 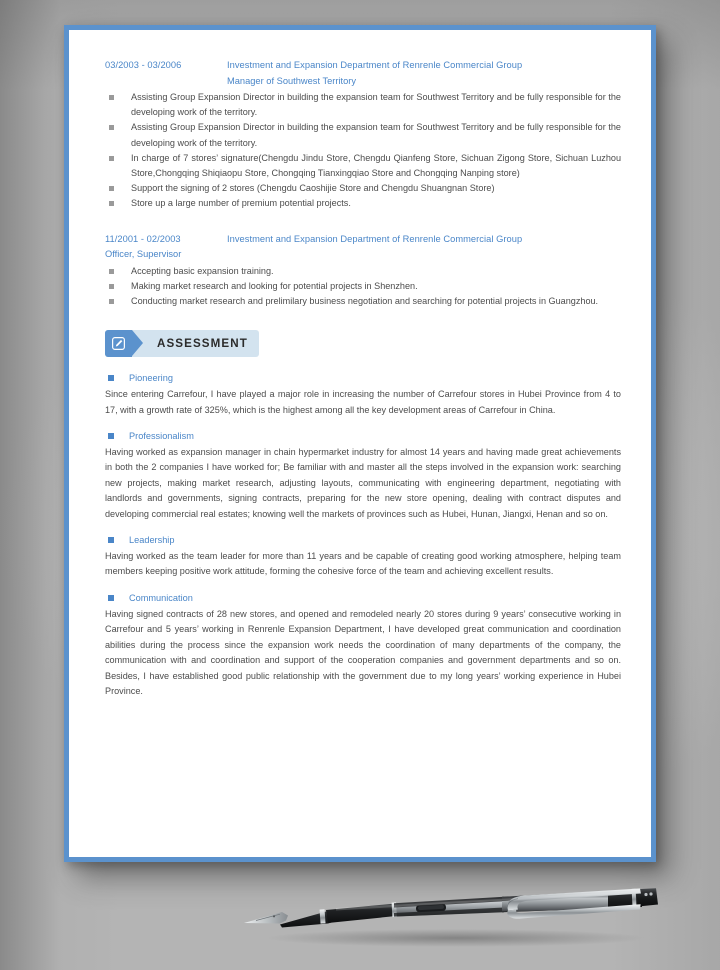 I want to click on assessment-item-title-text: Communication, so click(x=161, y=597).